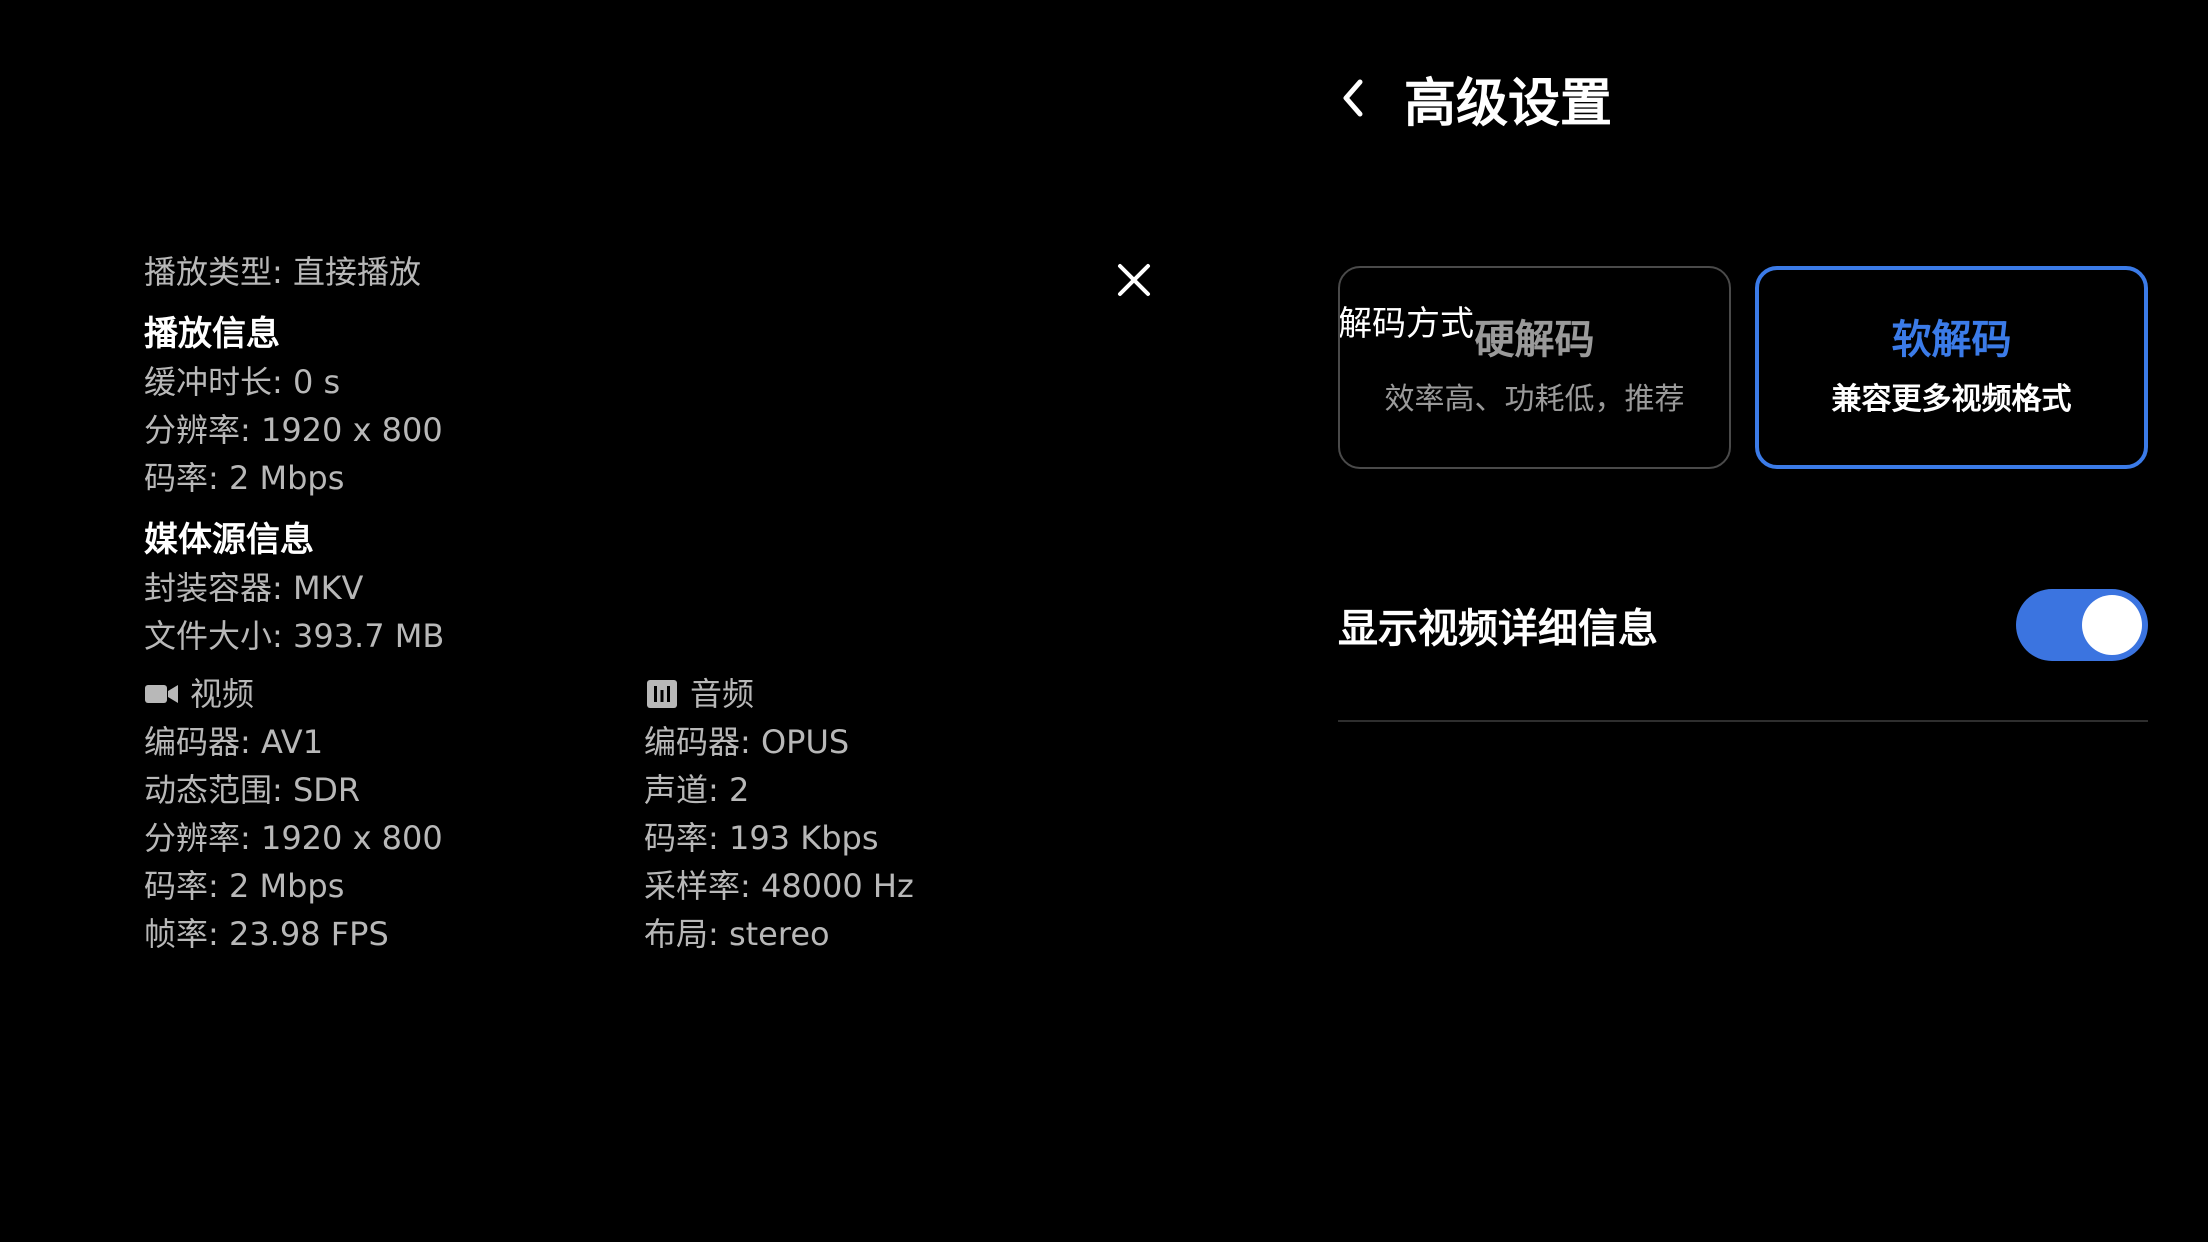  Describe the element at coordinates (722, 694) in the screenshot. I see `audio-stream-label: 音频` at that location.